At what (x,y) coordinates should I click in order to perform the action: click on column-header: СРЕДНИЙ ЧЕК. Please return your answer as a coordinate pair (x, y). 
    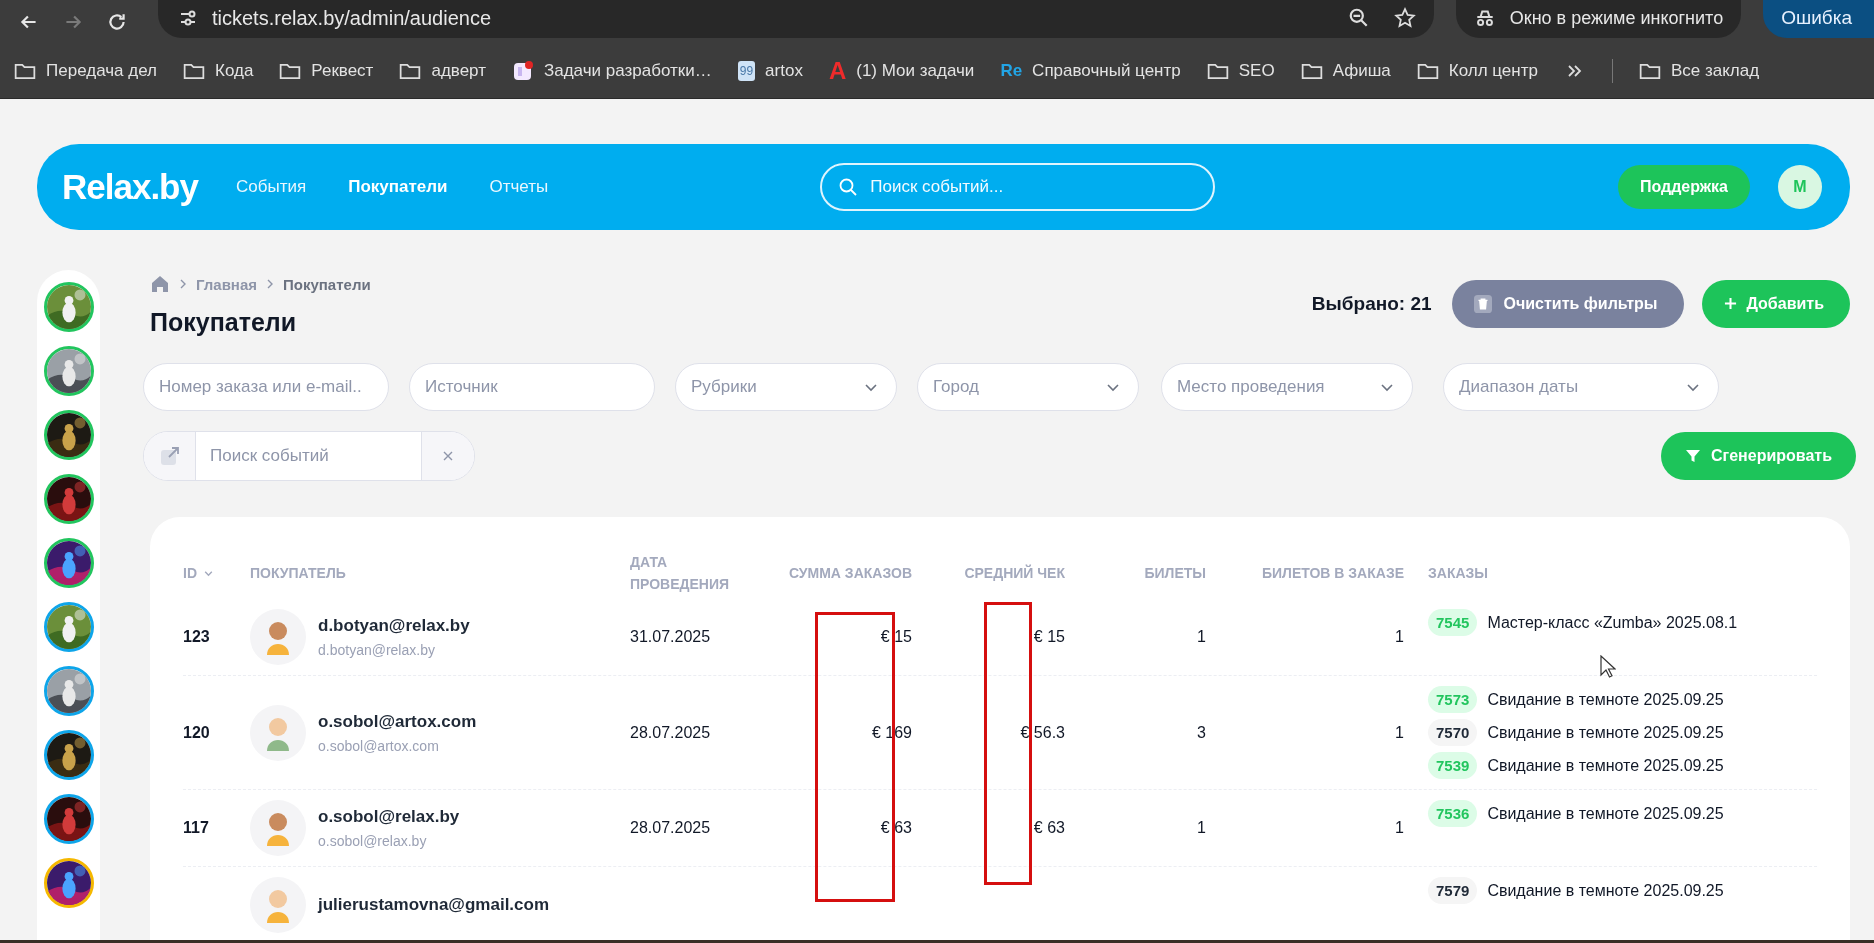
    Looking at the image, I should click on (1014, 573).